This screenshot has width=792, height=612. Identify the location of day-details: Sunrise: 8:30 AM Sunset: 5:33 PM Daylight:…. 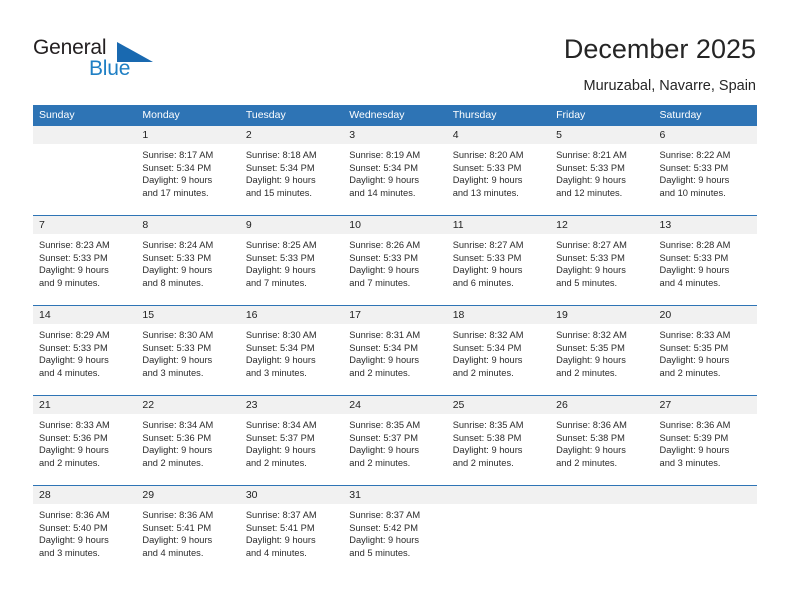
(187, 351).